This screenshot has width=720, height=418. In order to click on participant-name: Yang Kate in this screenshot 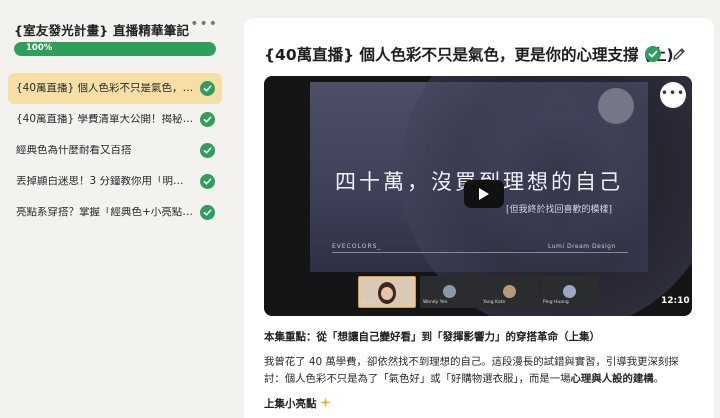, I will do `click(494, 302)`.